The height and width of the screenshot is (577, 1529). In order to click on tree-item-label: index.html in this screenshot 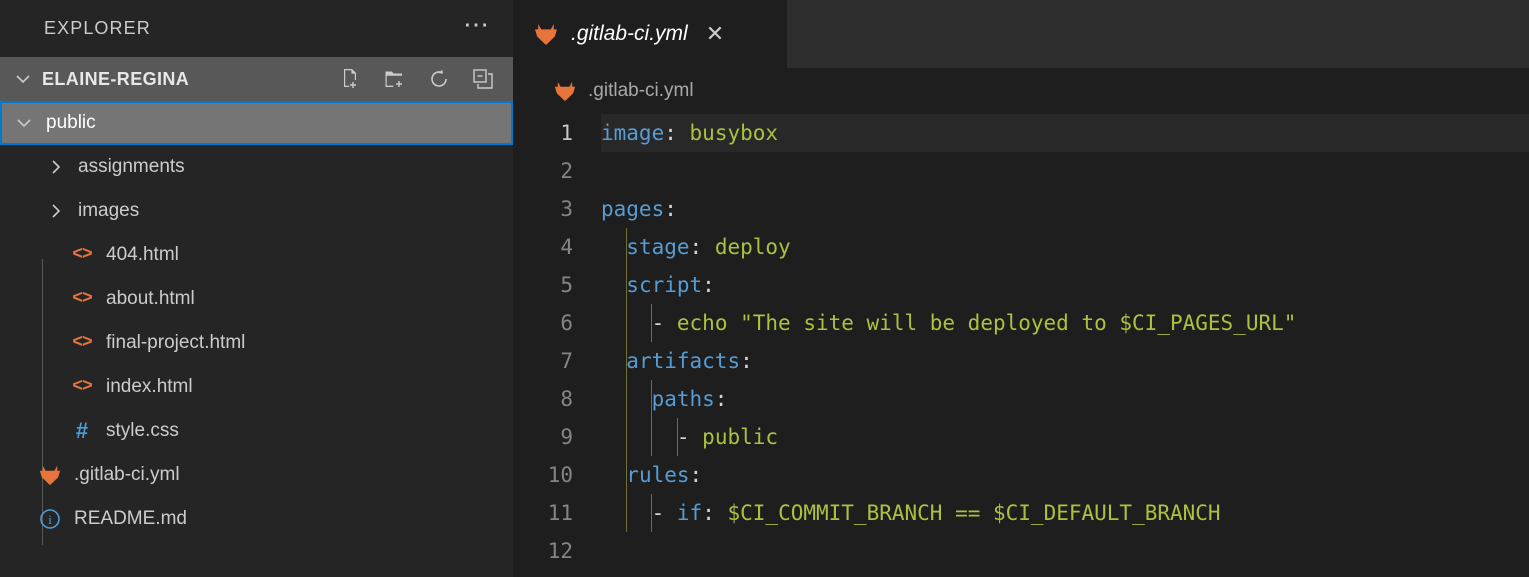, I will do `click(149, 386)`.